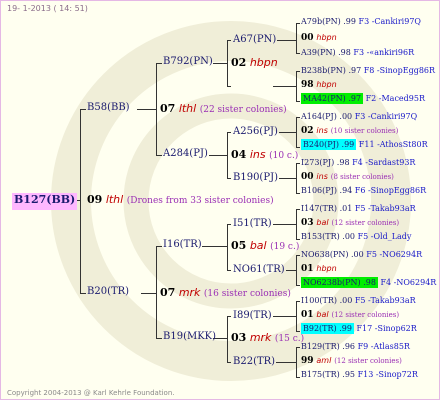  Describe the element at coordinates (368, 361) in the screenshot. I see `gen4-note-8: (12 sister colonies)` at that location.